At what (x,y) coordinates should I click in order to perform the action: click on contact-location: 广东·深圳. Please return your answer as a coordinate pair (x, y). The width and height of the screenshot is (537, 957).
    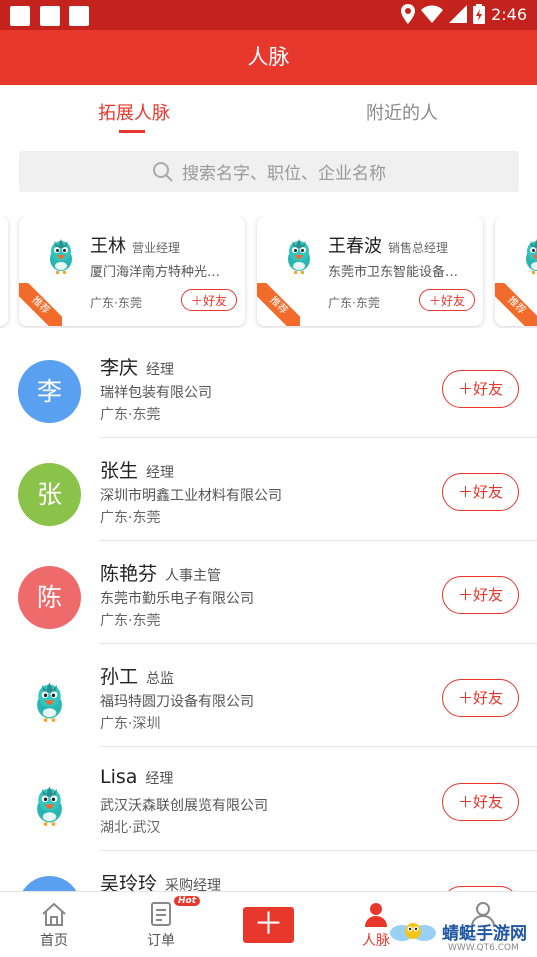
    Looking at the image, I should click on (130, 724).